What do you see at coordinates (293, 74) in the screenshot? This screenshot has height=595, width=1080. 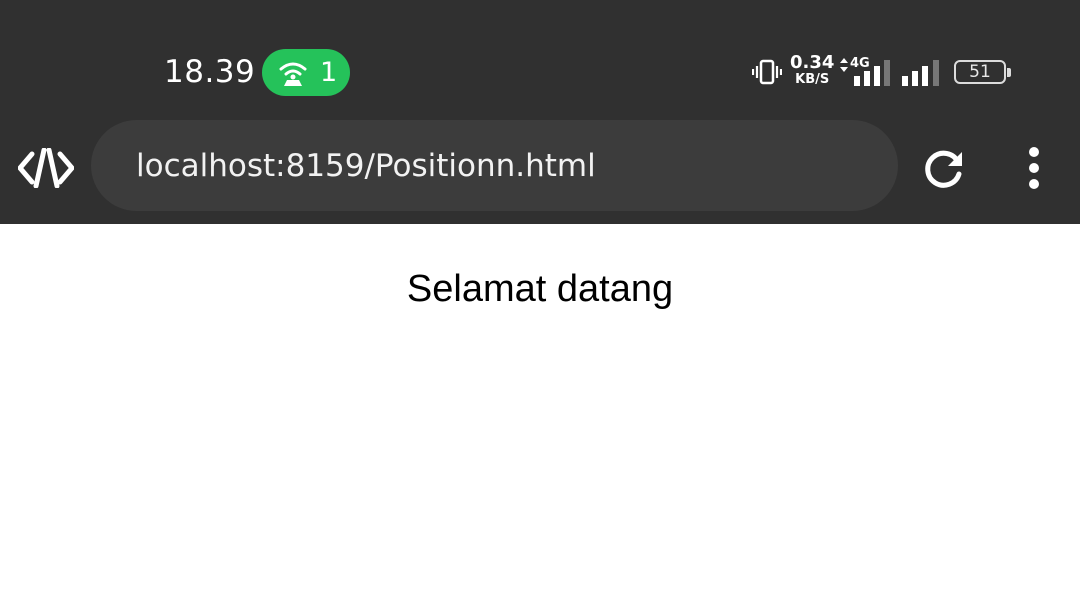 I see `hotspot-icon` at bounding box center [293, 74].